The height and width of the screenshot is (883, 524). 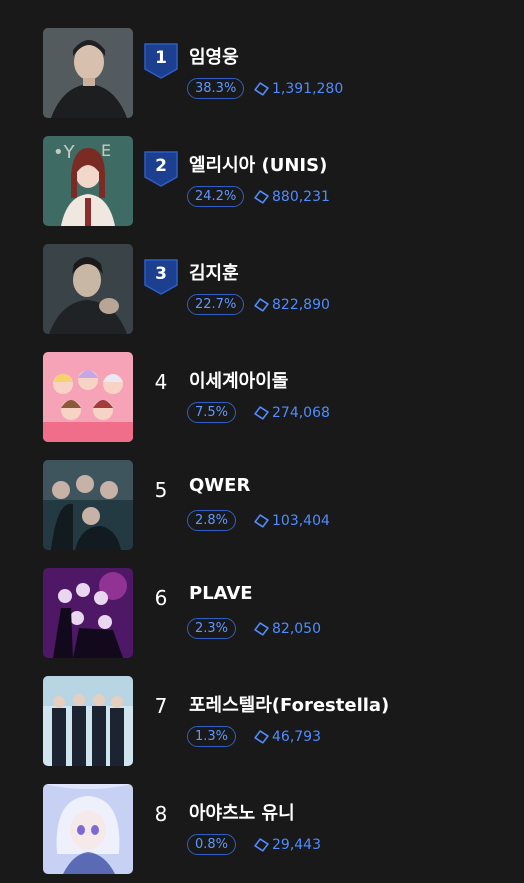 What do you see at coordinates (289, 705) in the screenshot?
I see `artist-name: 포레스텔라(Forestella)` at bounding box center [289, 705].